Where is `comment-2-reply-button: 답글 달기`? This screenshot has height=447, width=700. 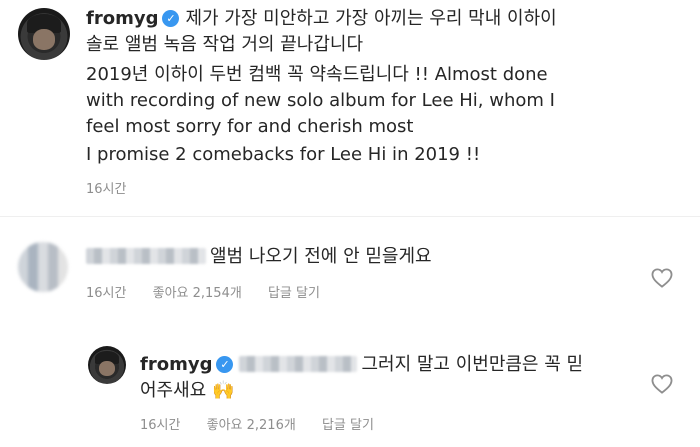 comment-2-reply-button: 답글 달기 is located at coordinates (348, 425).